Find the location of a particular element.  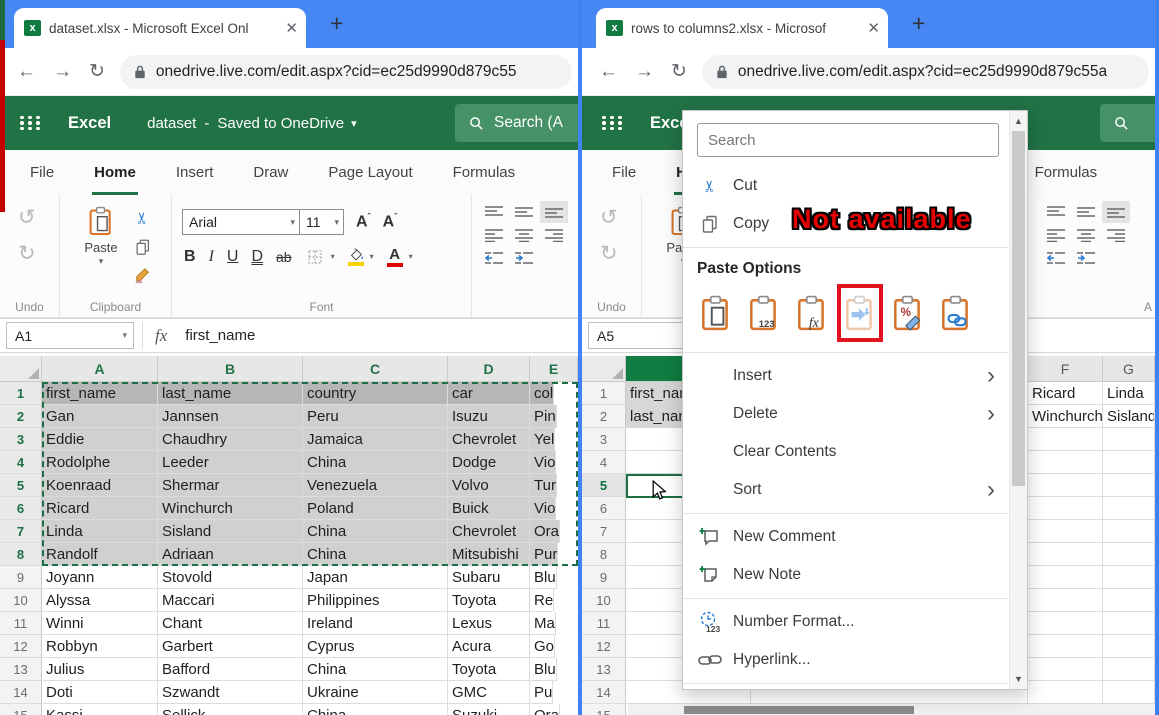

menu-item-cut: ✂ Cut is located at coordinates (846, 186).